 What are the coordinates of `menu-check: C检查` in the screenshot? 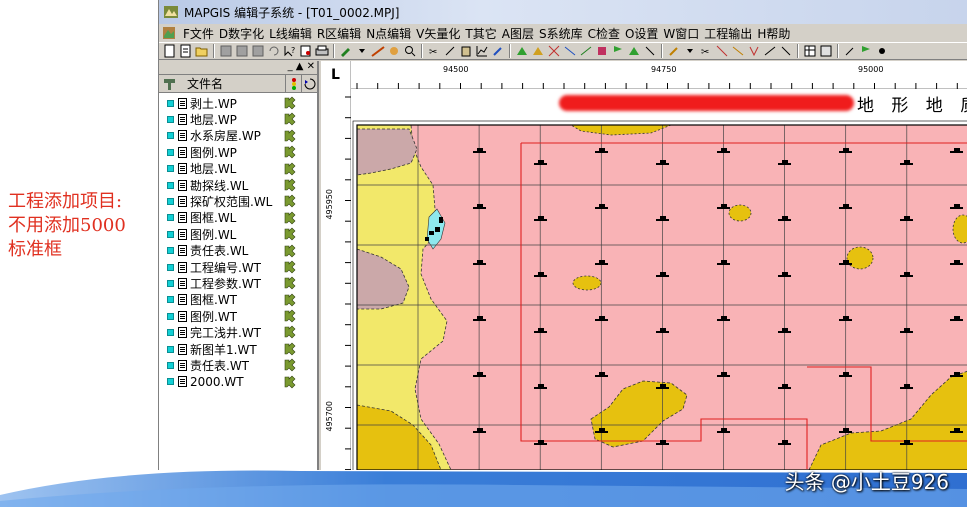 It's located at (606, 33).